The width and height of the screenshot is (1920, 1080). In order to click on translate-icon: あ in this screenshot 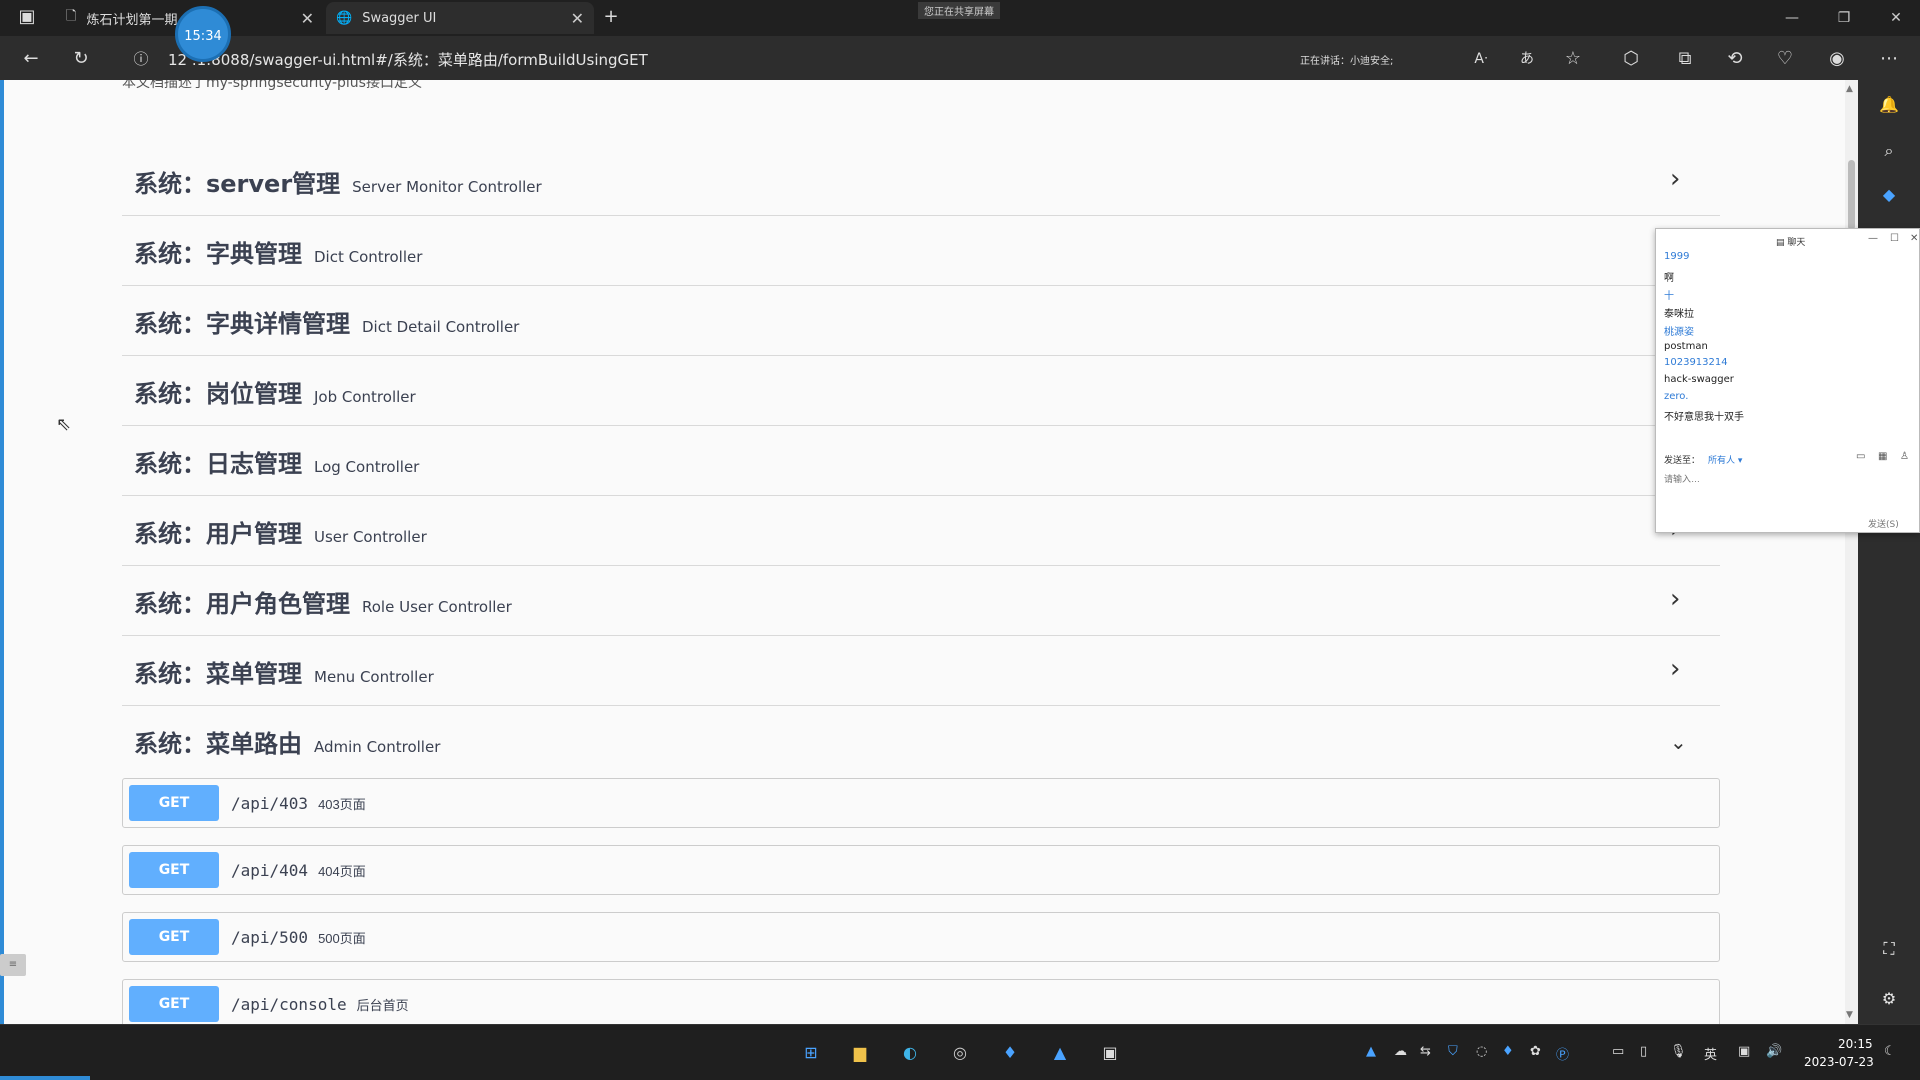, I will do `click(1527, 59)`.